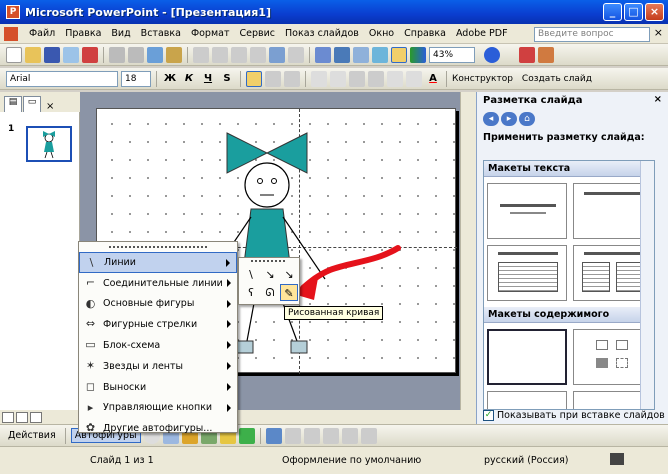 Image resolution: width=668 pixels, height=474 pixels. What do you see at coordinates (527, 400) in the screenshot?
I see `layout-title-content` at bounding box center [527, 400].